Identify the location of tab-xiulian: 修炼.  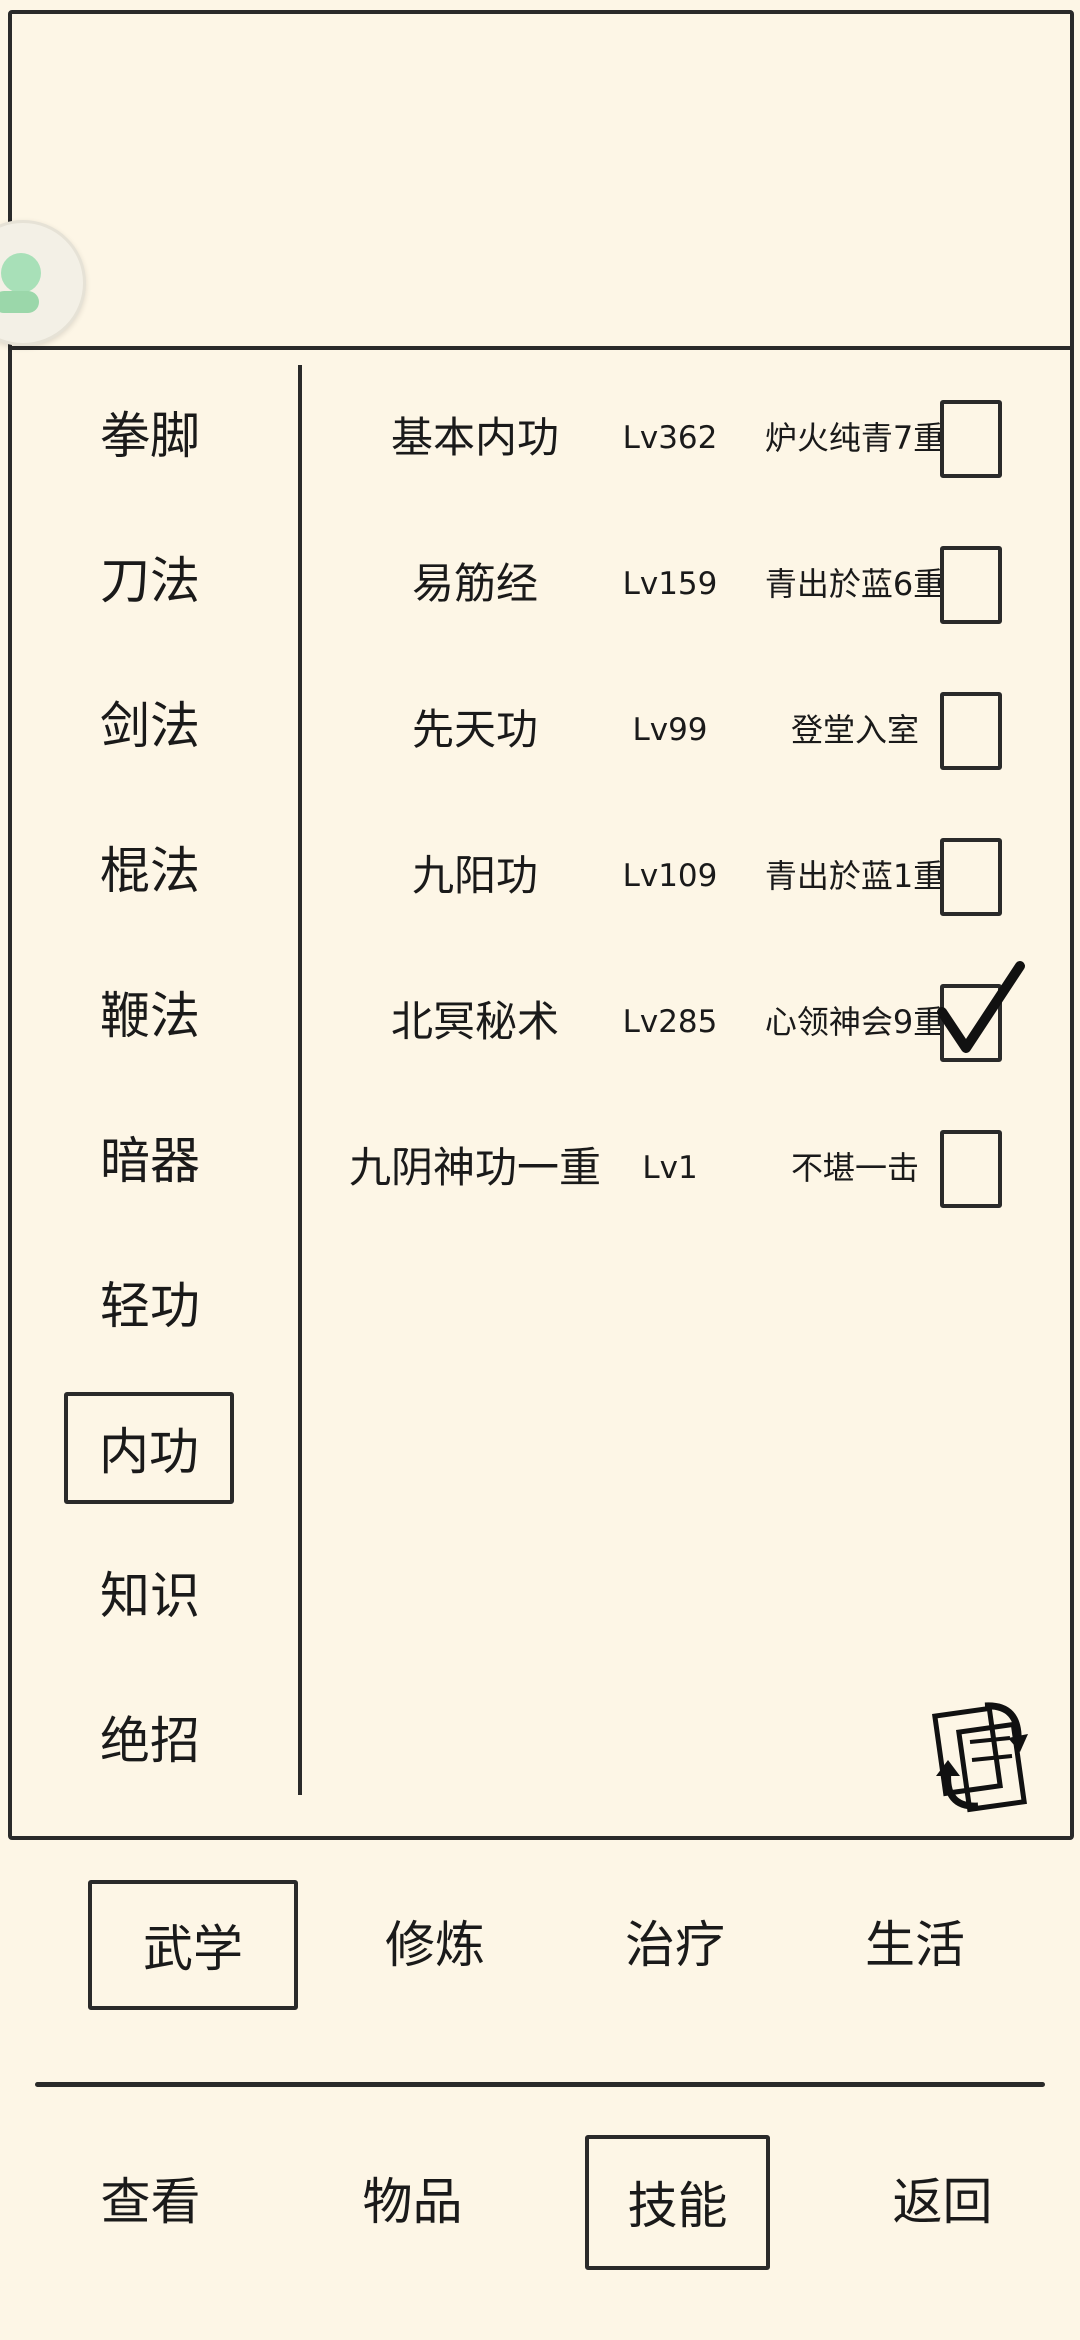
(435, 1945).